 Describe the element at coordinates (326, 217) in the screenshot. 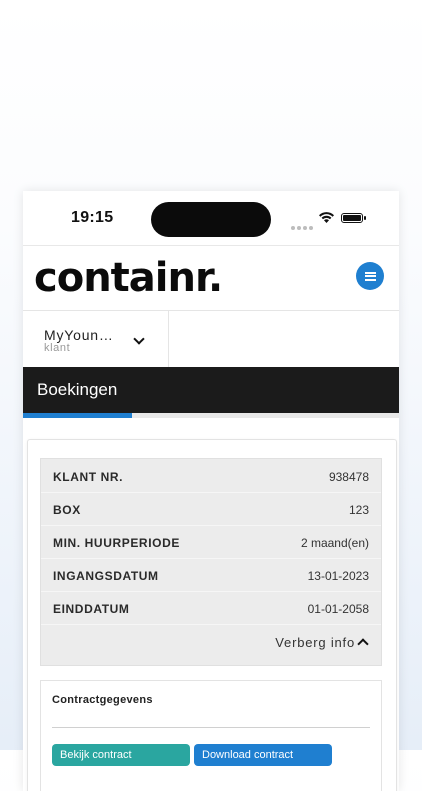

I see `wifi-icon` at that location.